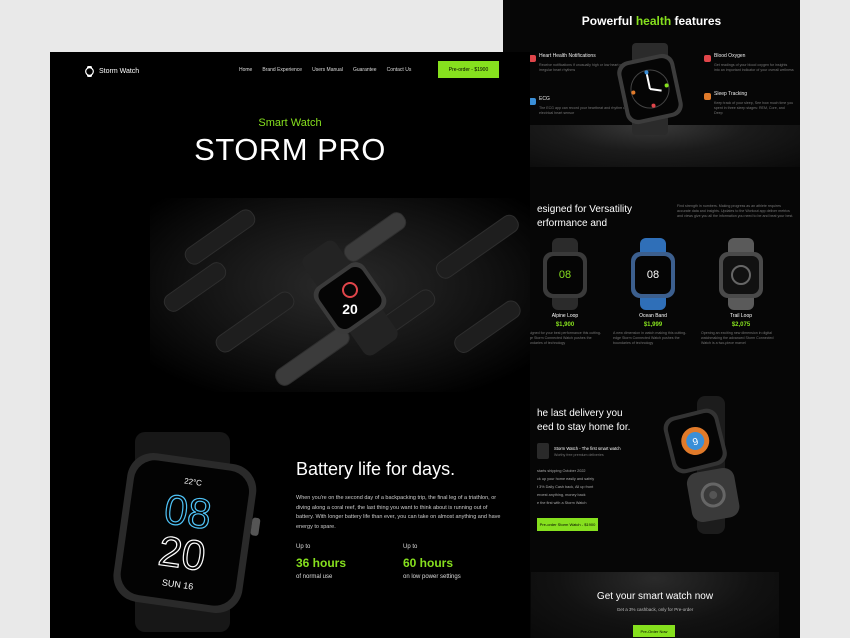  I want to click on list-item: t 3% Daily Cash back, All up front, so click(565, 487).